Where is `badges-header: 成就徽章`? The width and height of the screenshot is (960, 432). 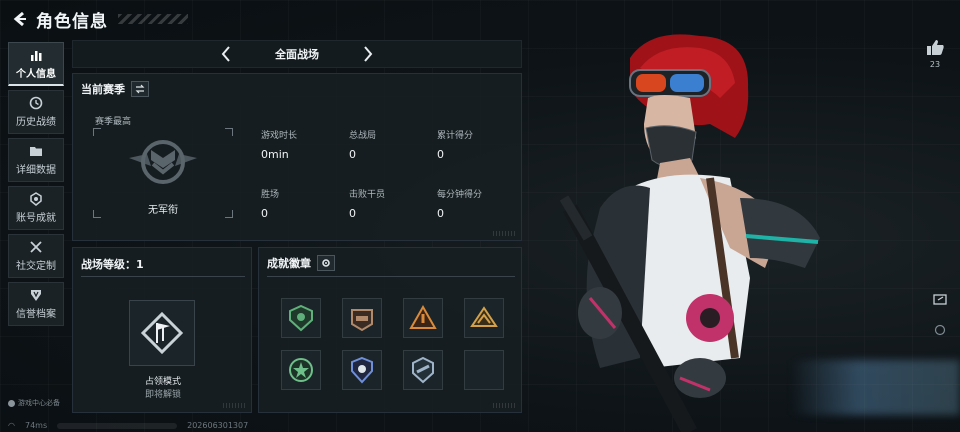
badges-header: 成就徽章 is located at coordinates (301, 263).